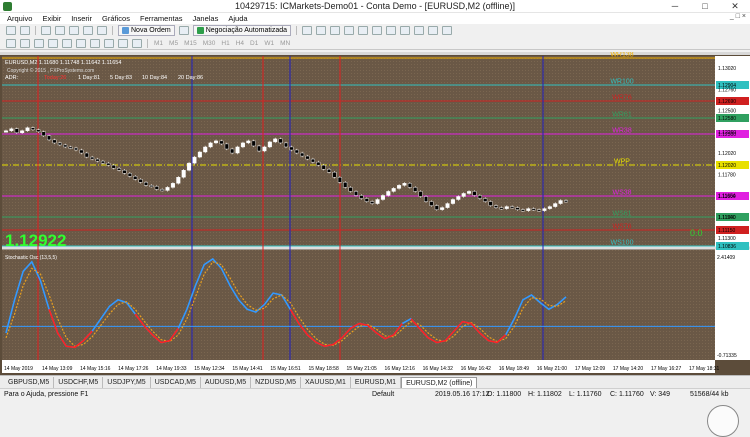  What do you see at coordinates (29, 382) in the screenshot?
I see `tab-gbpusd-m5: GBPUSD,M5` at bounding box center [29, 382].